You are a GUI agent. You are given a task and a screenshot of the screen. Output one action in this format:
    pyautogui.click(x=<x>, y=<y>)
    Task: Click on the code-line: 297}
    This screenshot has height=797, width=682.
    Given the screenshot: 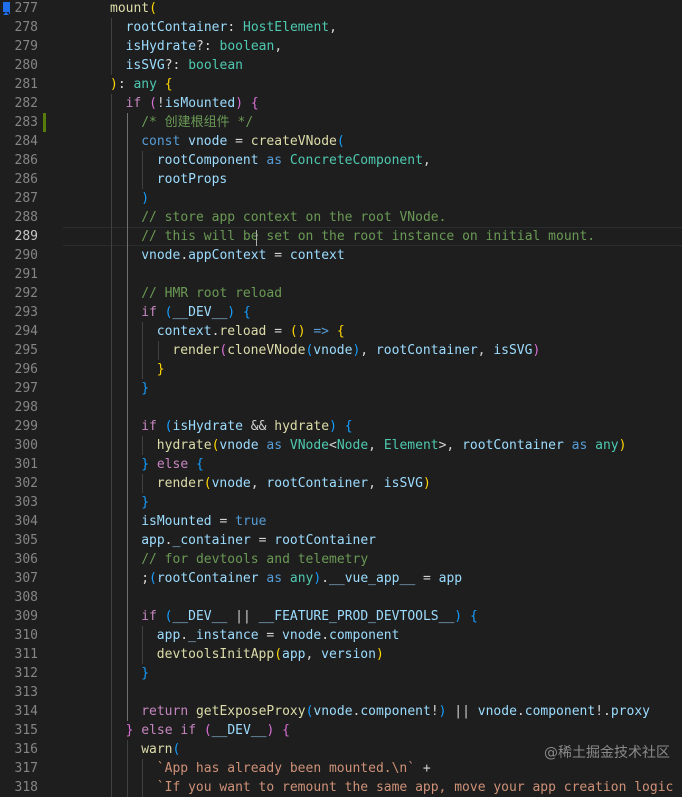 What is the action you would take?
    pyautogui.click(x=341, y=388)
    